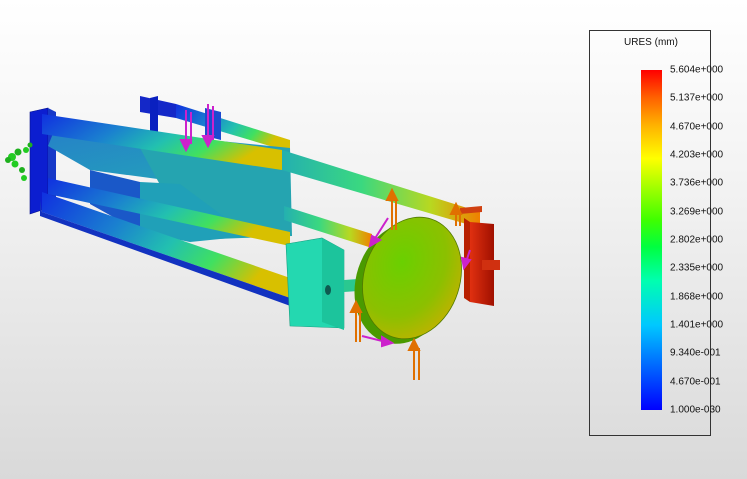 The width and height of the screenshot is (747, 479). What do you see at coordinates (651, 42) in the screenshot?
I see `legend-title: URES (mm)` at bounding box center [651, 42].